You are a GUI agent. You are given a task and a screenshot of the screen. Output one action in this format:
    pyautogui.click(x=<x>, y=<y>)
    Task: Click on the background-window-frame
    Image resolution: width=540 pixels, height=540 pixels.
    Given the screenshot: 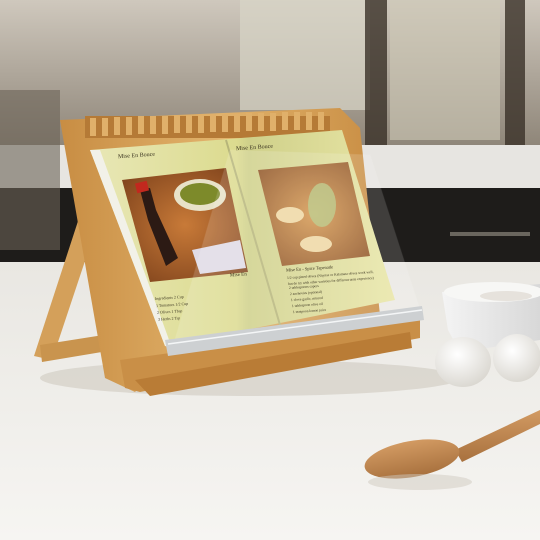 What is the action you would take?
    pyautogui.click(x=376, y=75)
    